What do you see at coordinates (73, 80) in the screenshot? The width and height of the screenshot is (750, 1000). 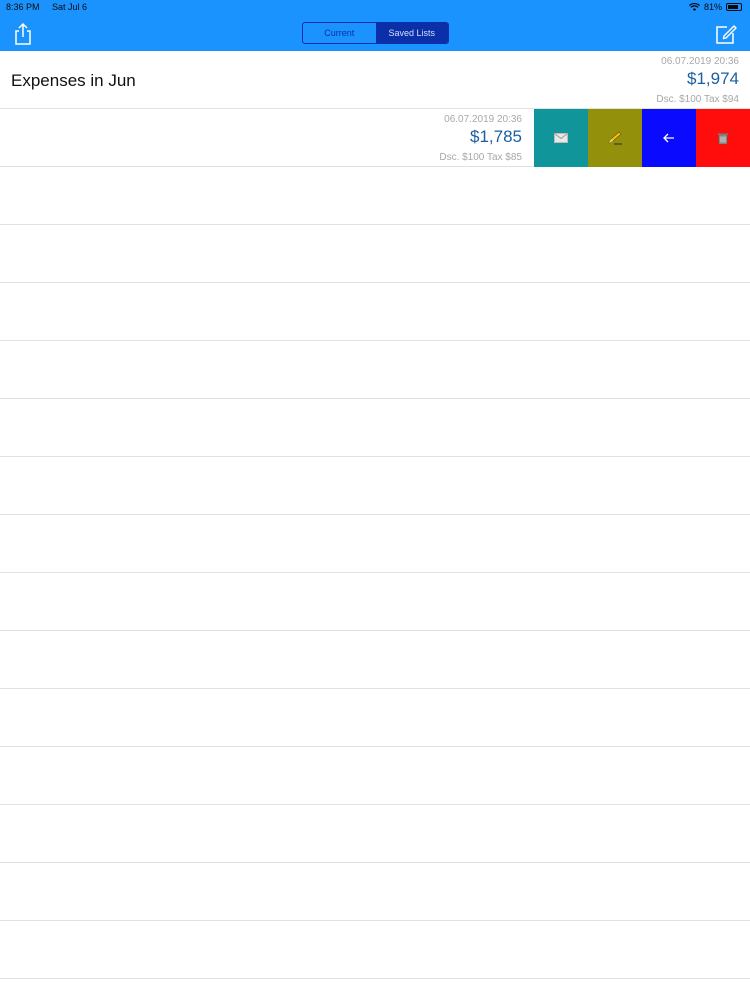 I see `list-title: Expenses in Jun` at bounding box center [73, 80].